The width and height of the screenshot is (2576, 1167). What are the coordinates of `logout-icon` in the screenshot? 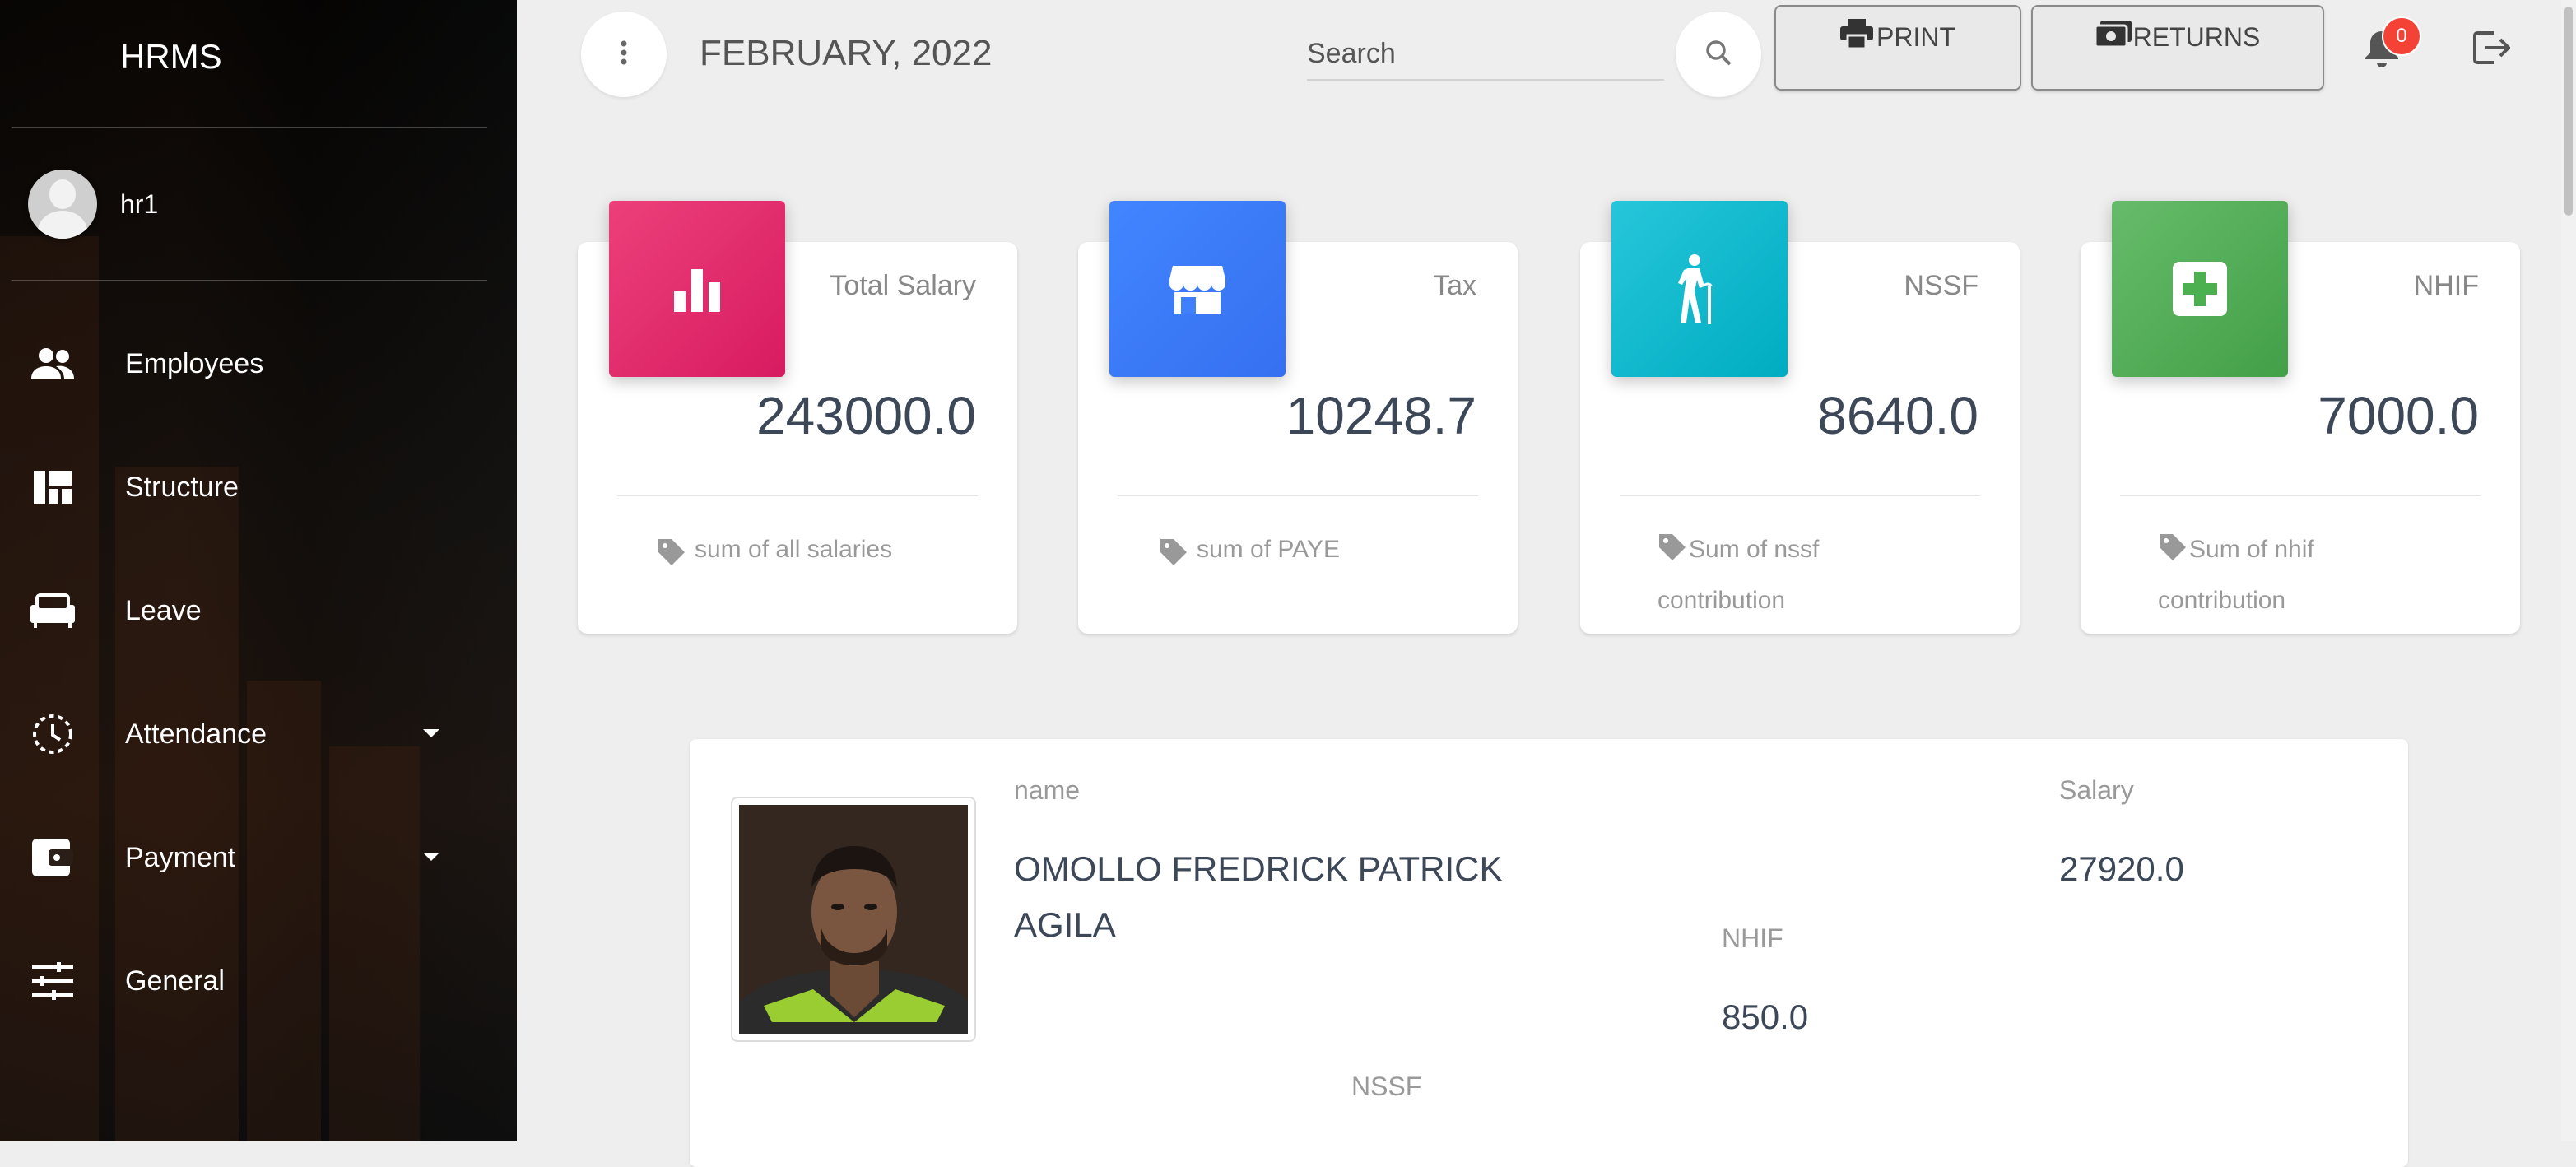 It's located at (2491, 50).